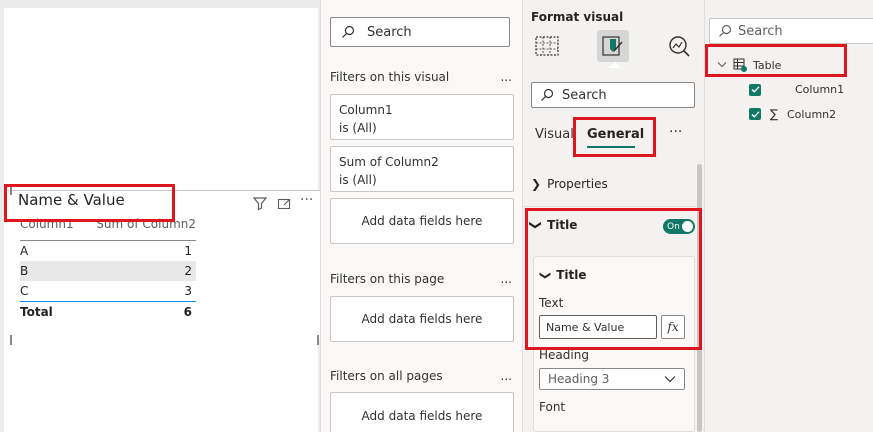 The height and width of the screenshot is (432, 873). I want to click on table-header-row: Column1 Sum of Column2, so click(108, 226).